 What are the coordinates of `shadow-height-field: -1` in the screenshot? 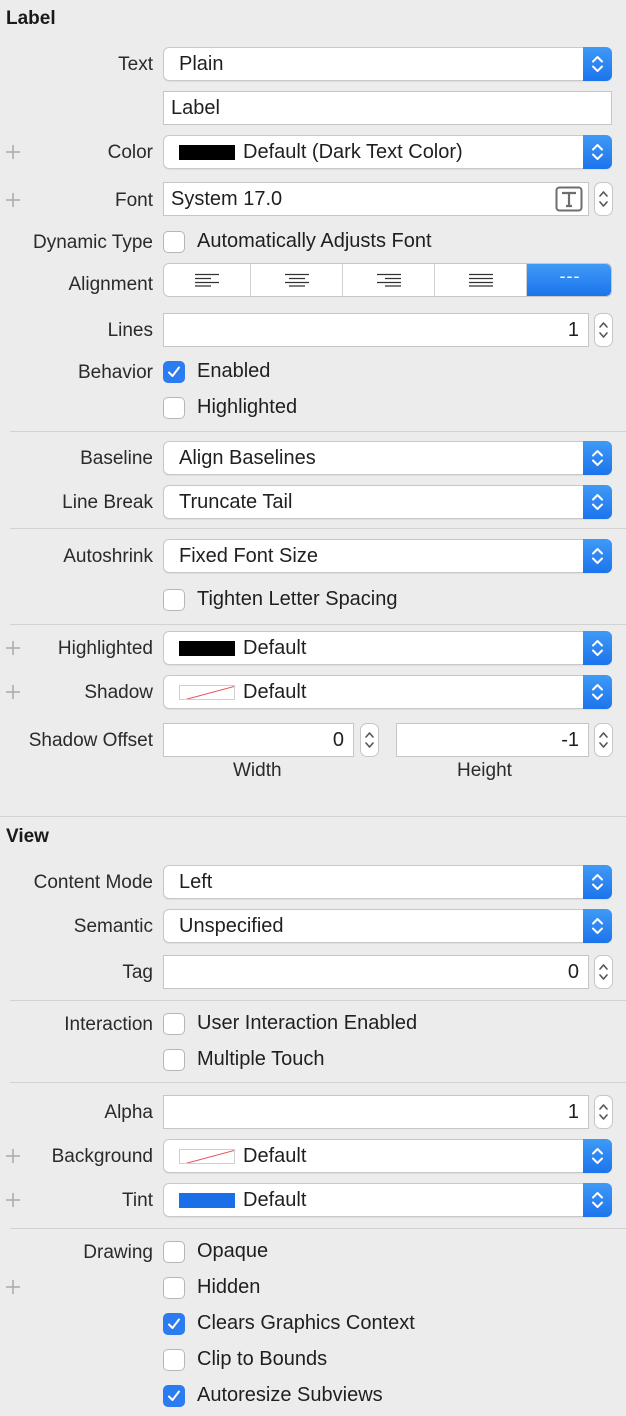 It's located at (492, 740).